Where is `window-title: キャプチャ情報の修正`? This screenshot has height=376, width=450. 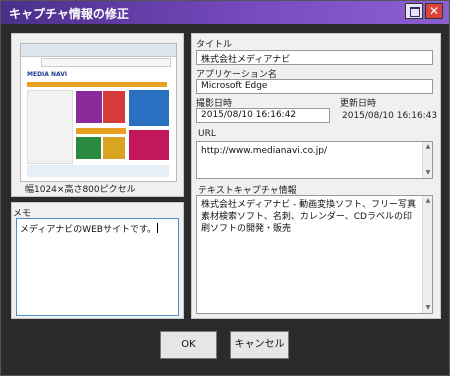 window-title: キャプチャ情報の修正 is located at coordinates (69, 14).